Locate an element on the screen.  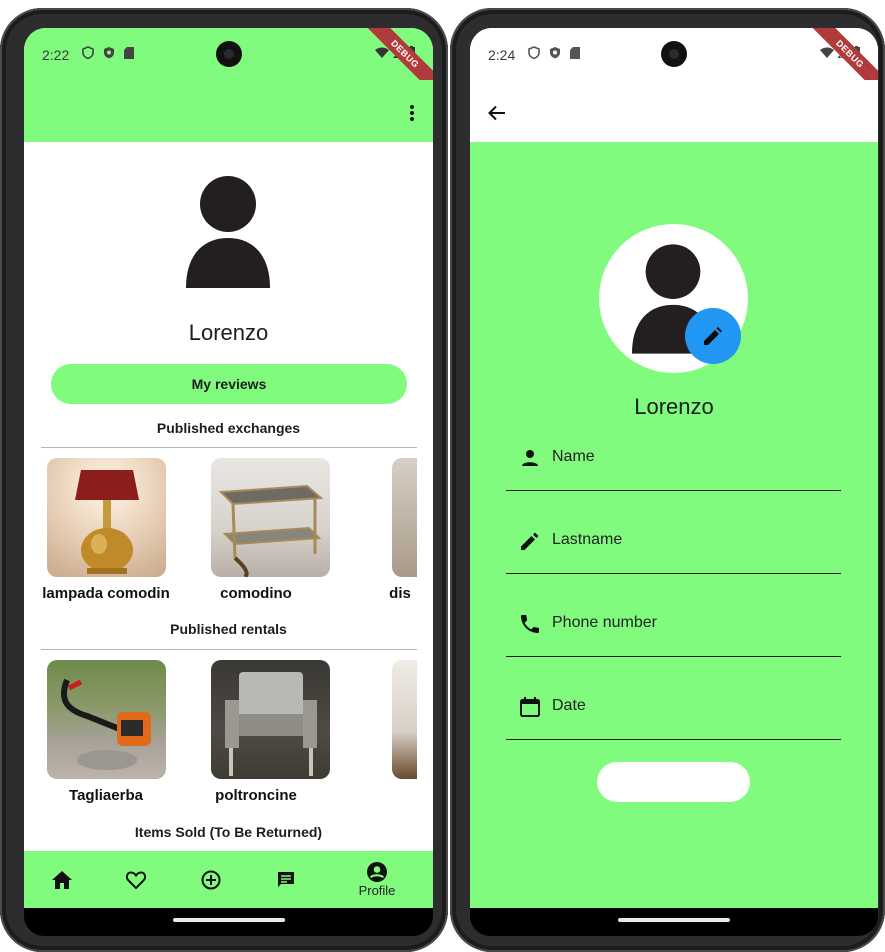
status-bar: 2:24 DEBUG is located at coordinates (674, 62).